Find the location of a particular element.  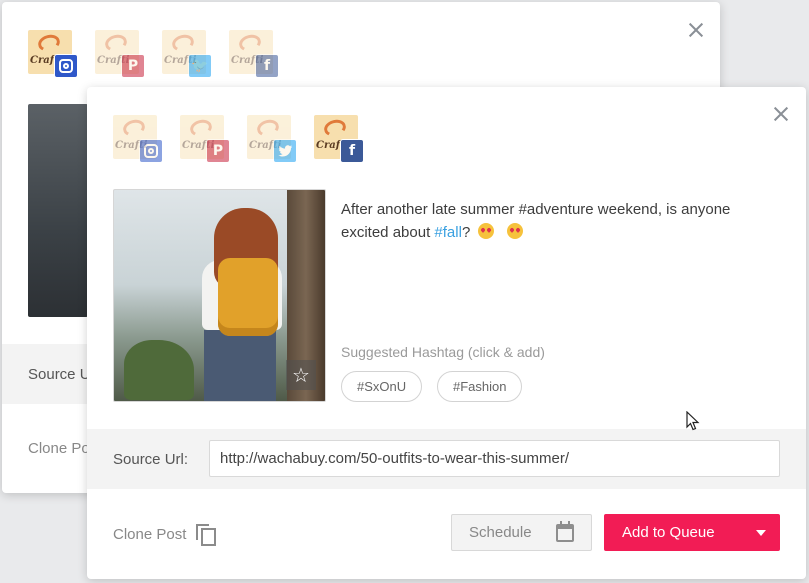

back-account-twitter: Crafti 🐦 is located at coordinates (187, 54).